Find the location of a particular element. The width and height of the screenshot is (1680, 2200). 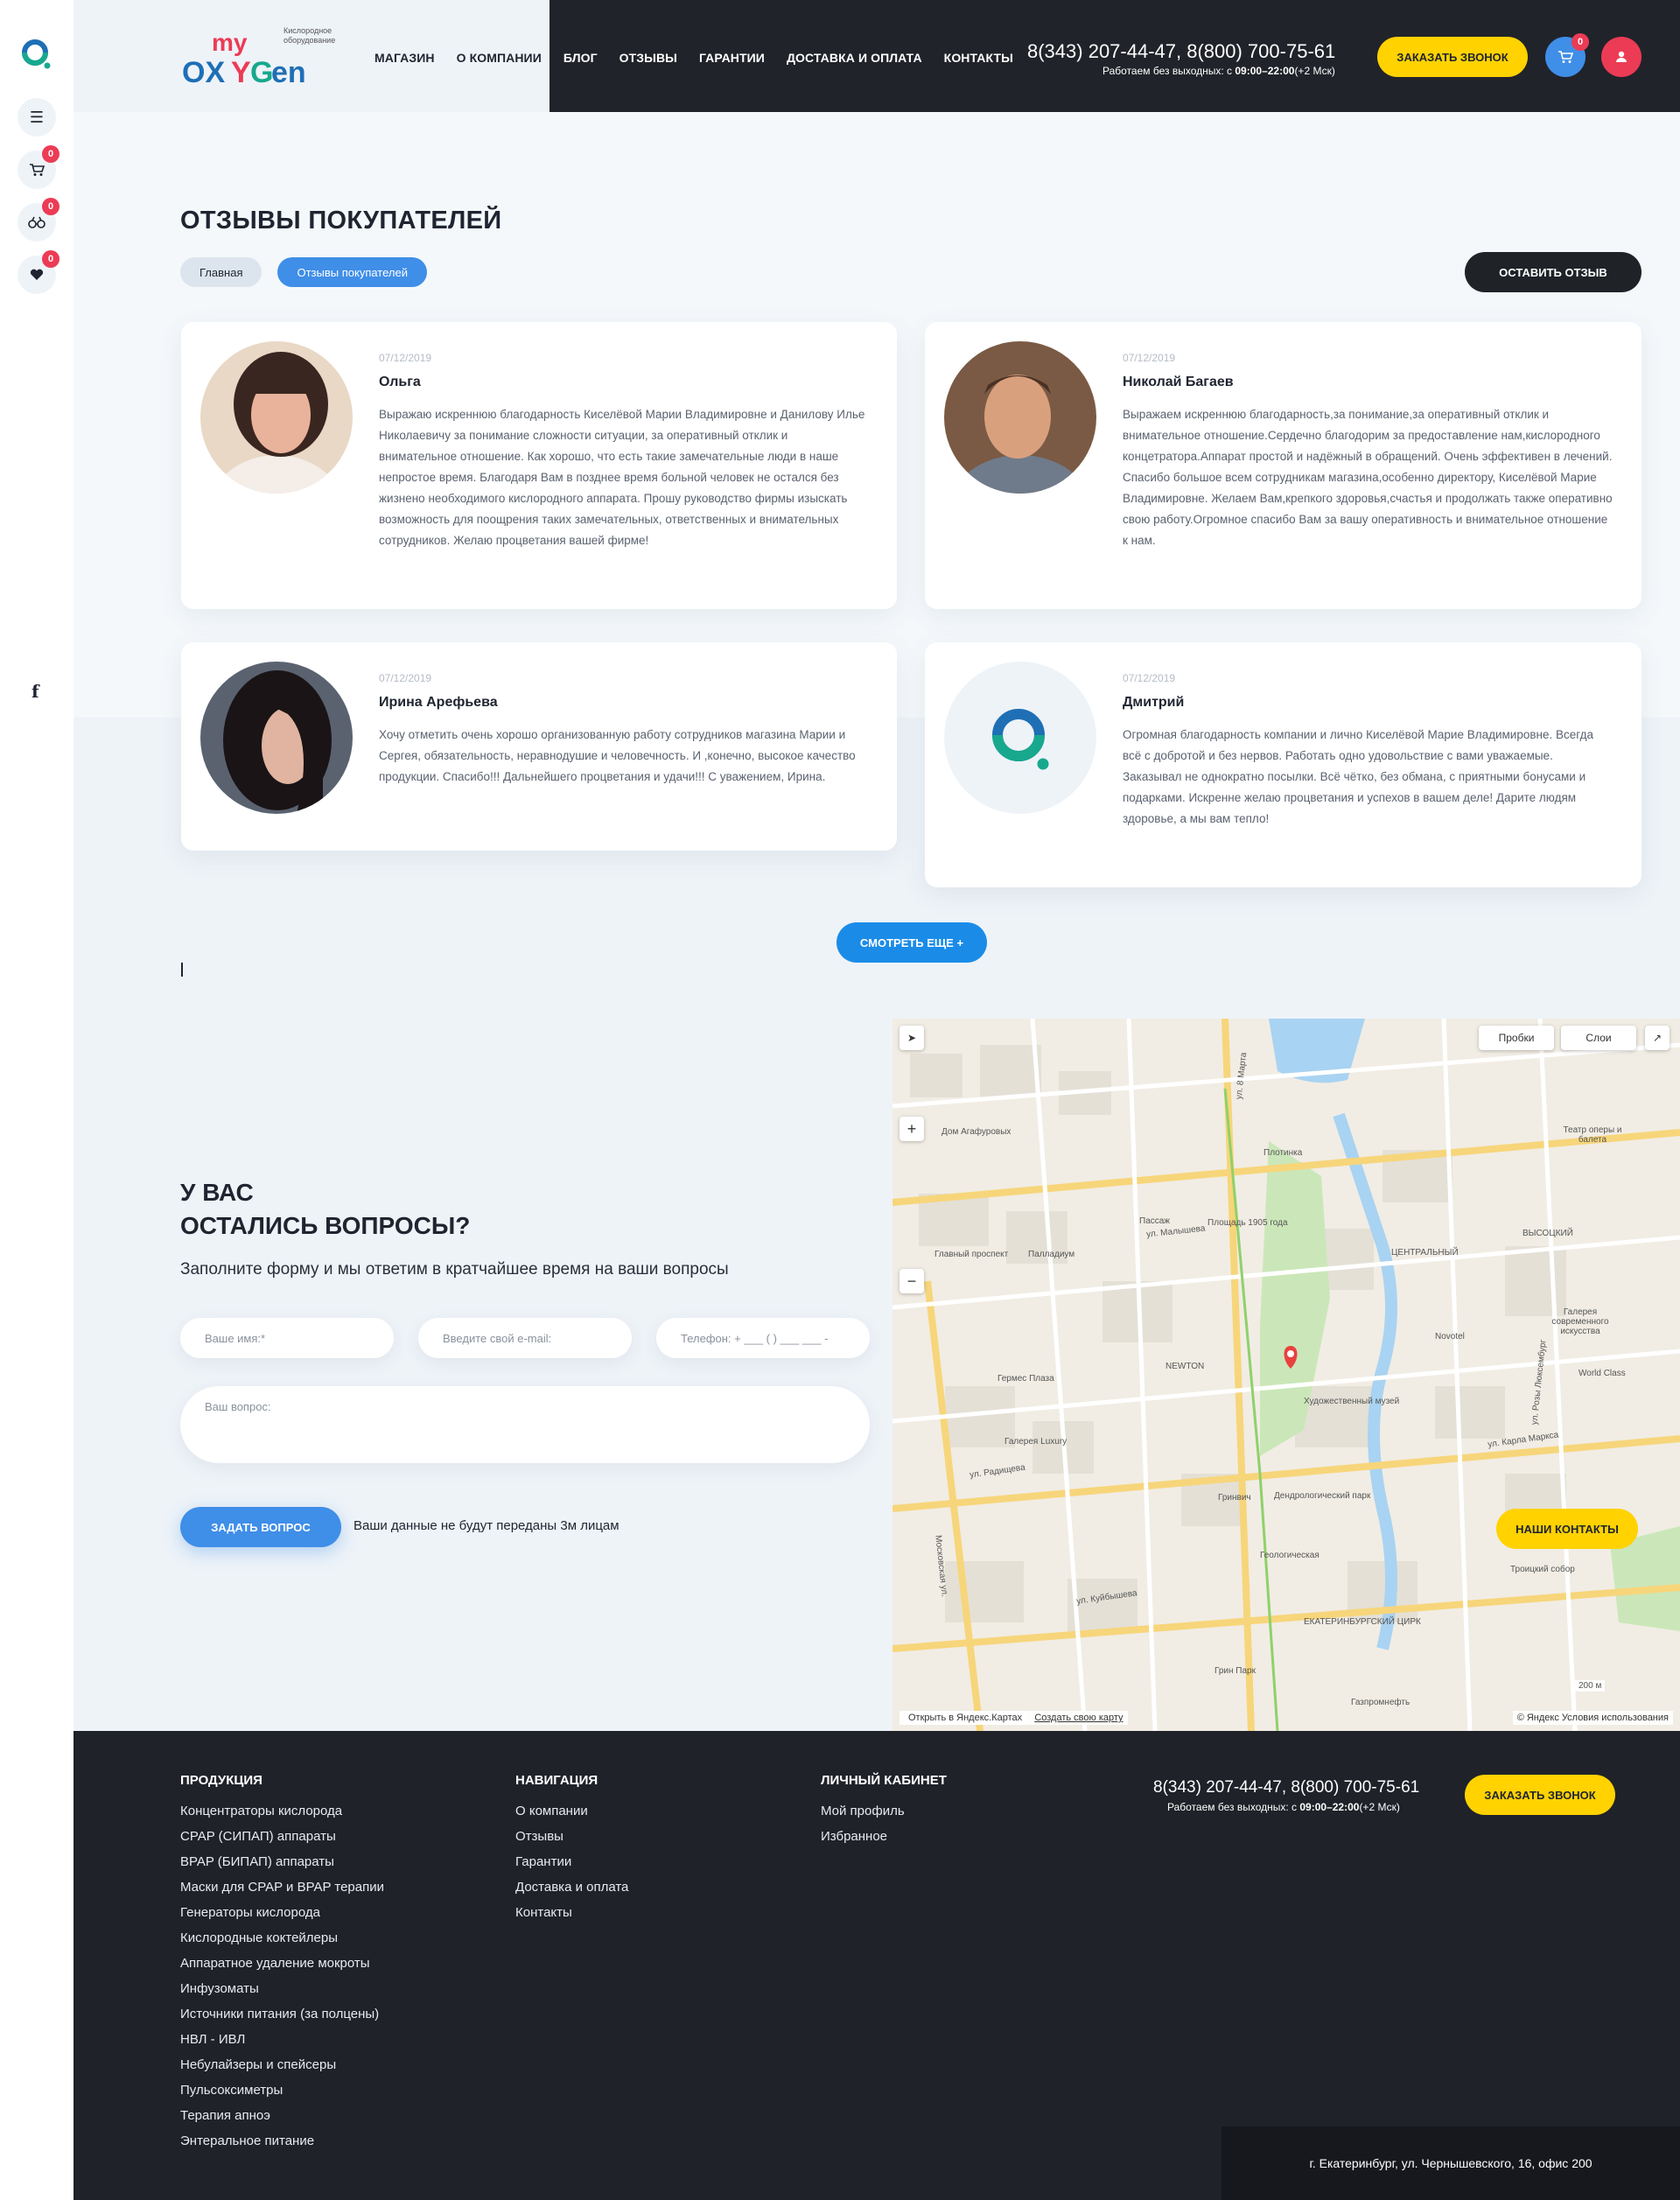

rail-cart-button: 0 is located at coordinates (39, 167).